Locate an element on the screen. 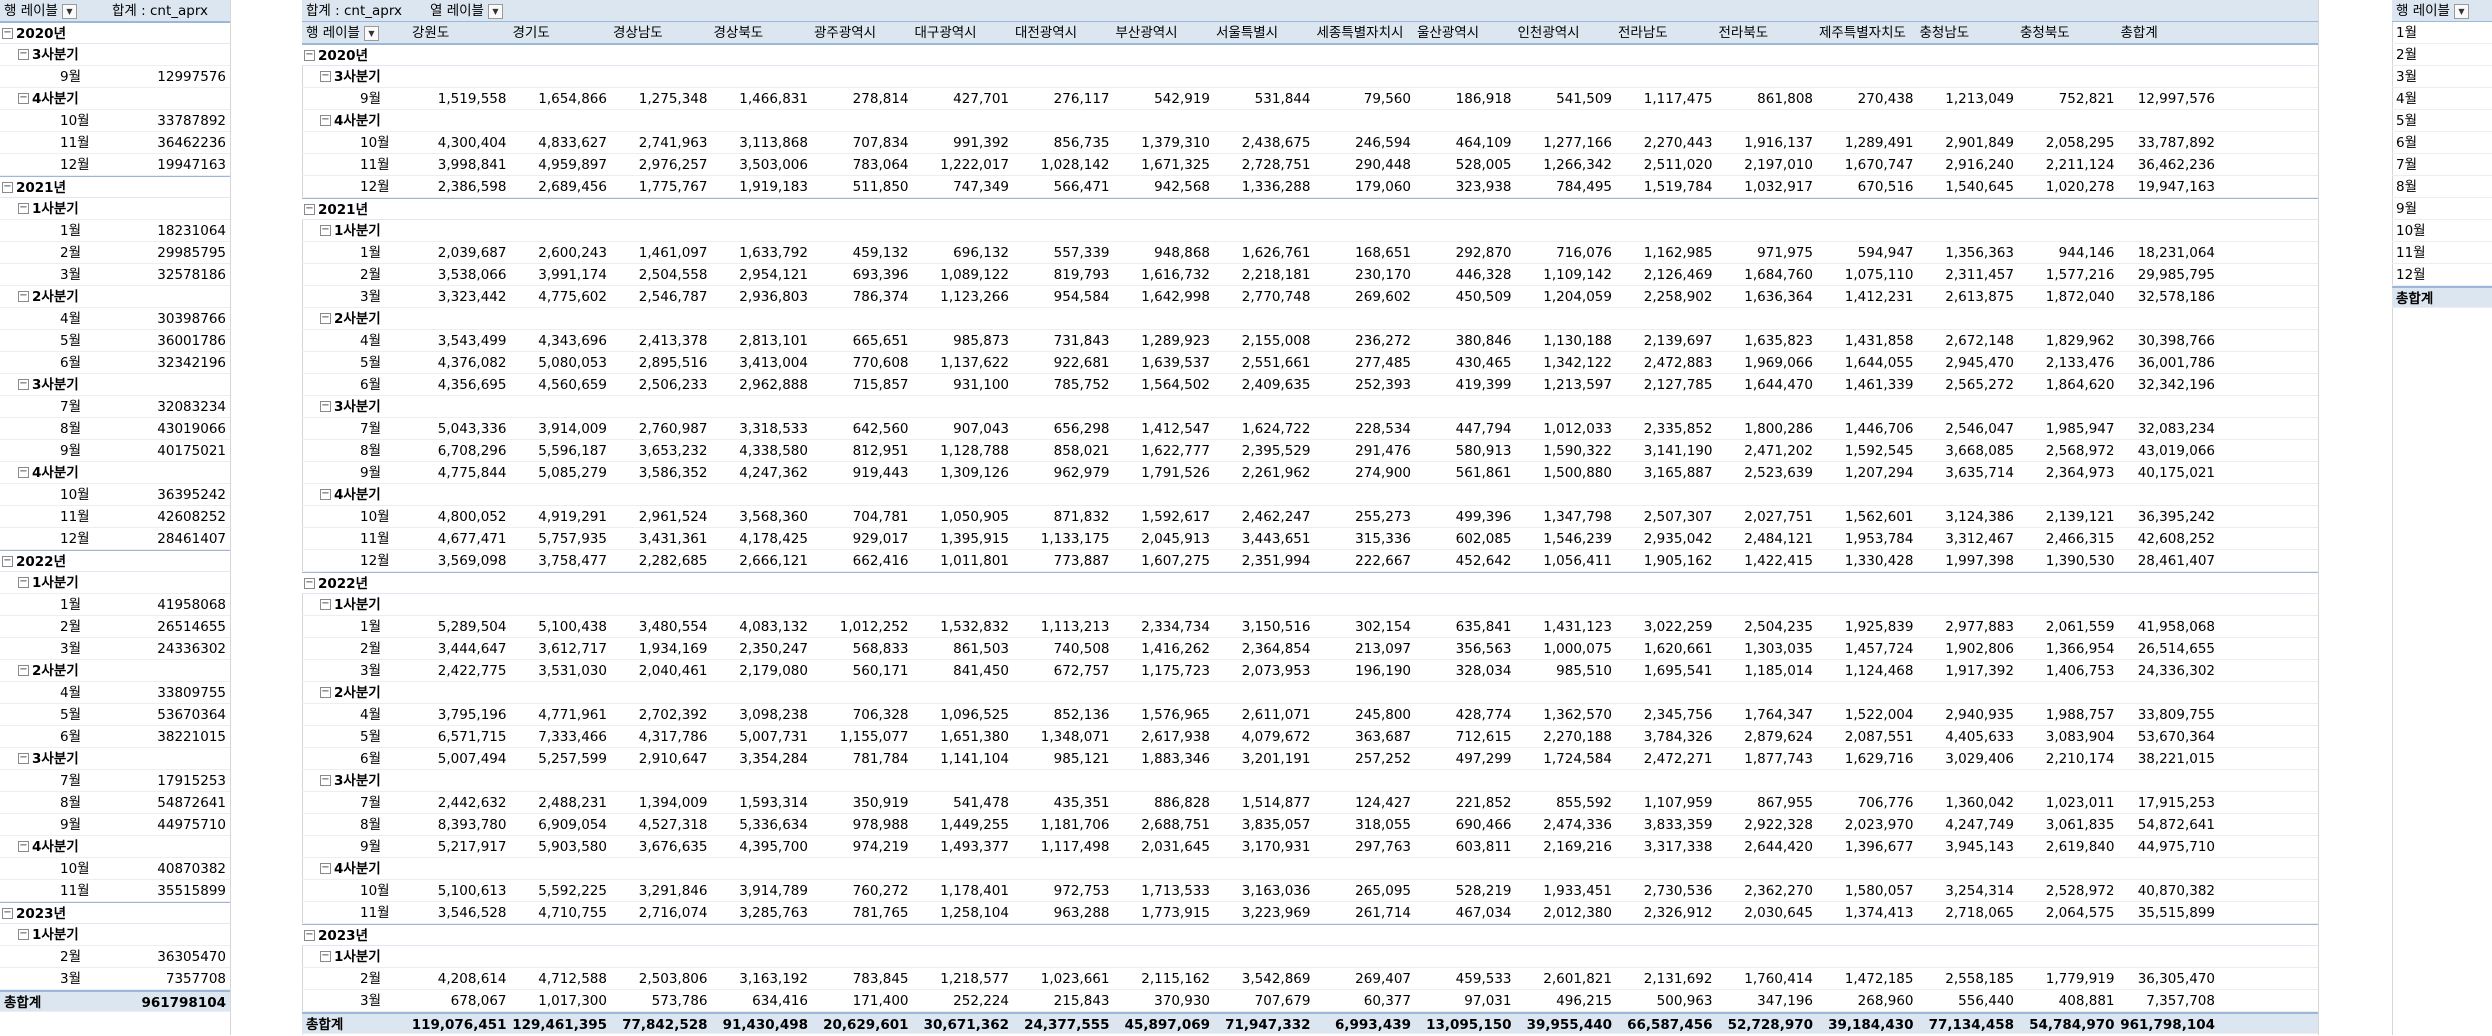  value-cell: 3,113,868 is located at coordinates (773, 143).